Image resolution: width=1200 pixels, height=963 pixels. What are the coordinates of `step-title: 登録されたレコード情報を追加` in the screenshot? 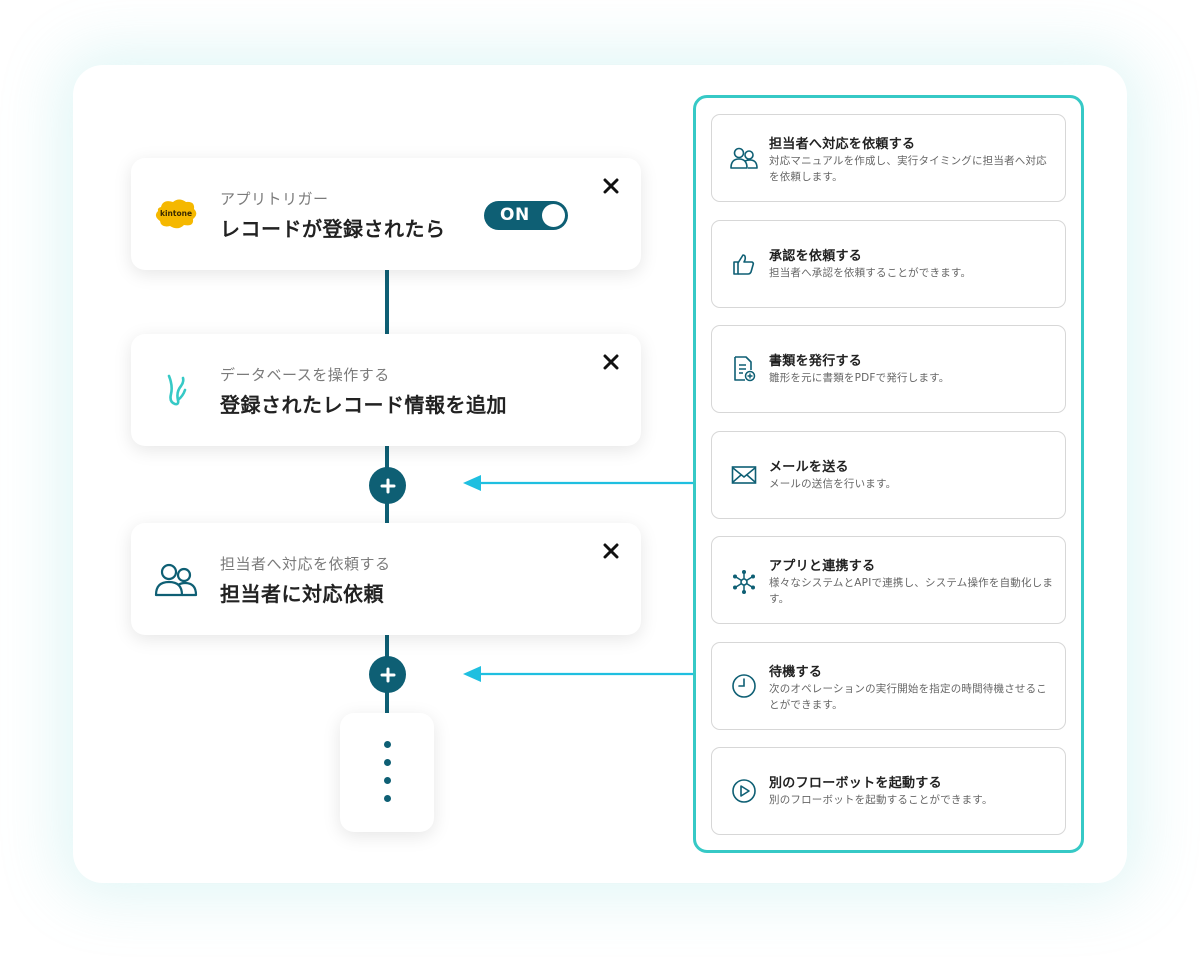 It's located at (363, 405).